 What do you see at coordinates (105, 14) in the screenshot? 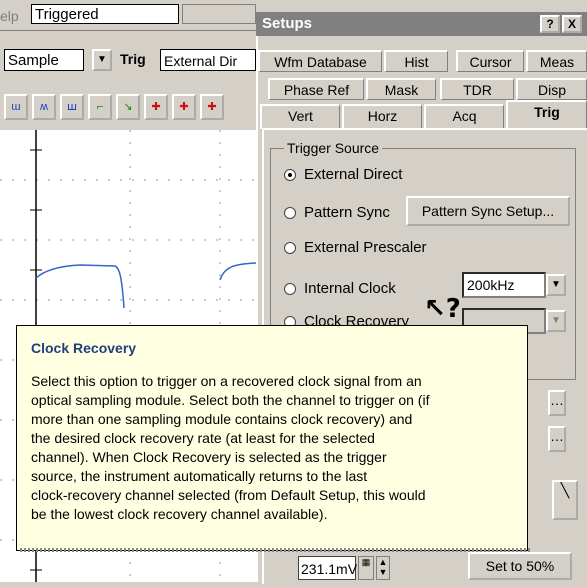
I see `trigger-status: Triggered` at bounding box center [105, 14].